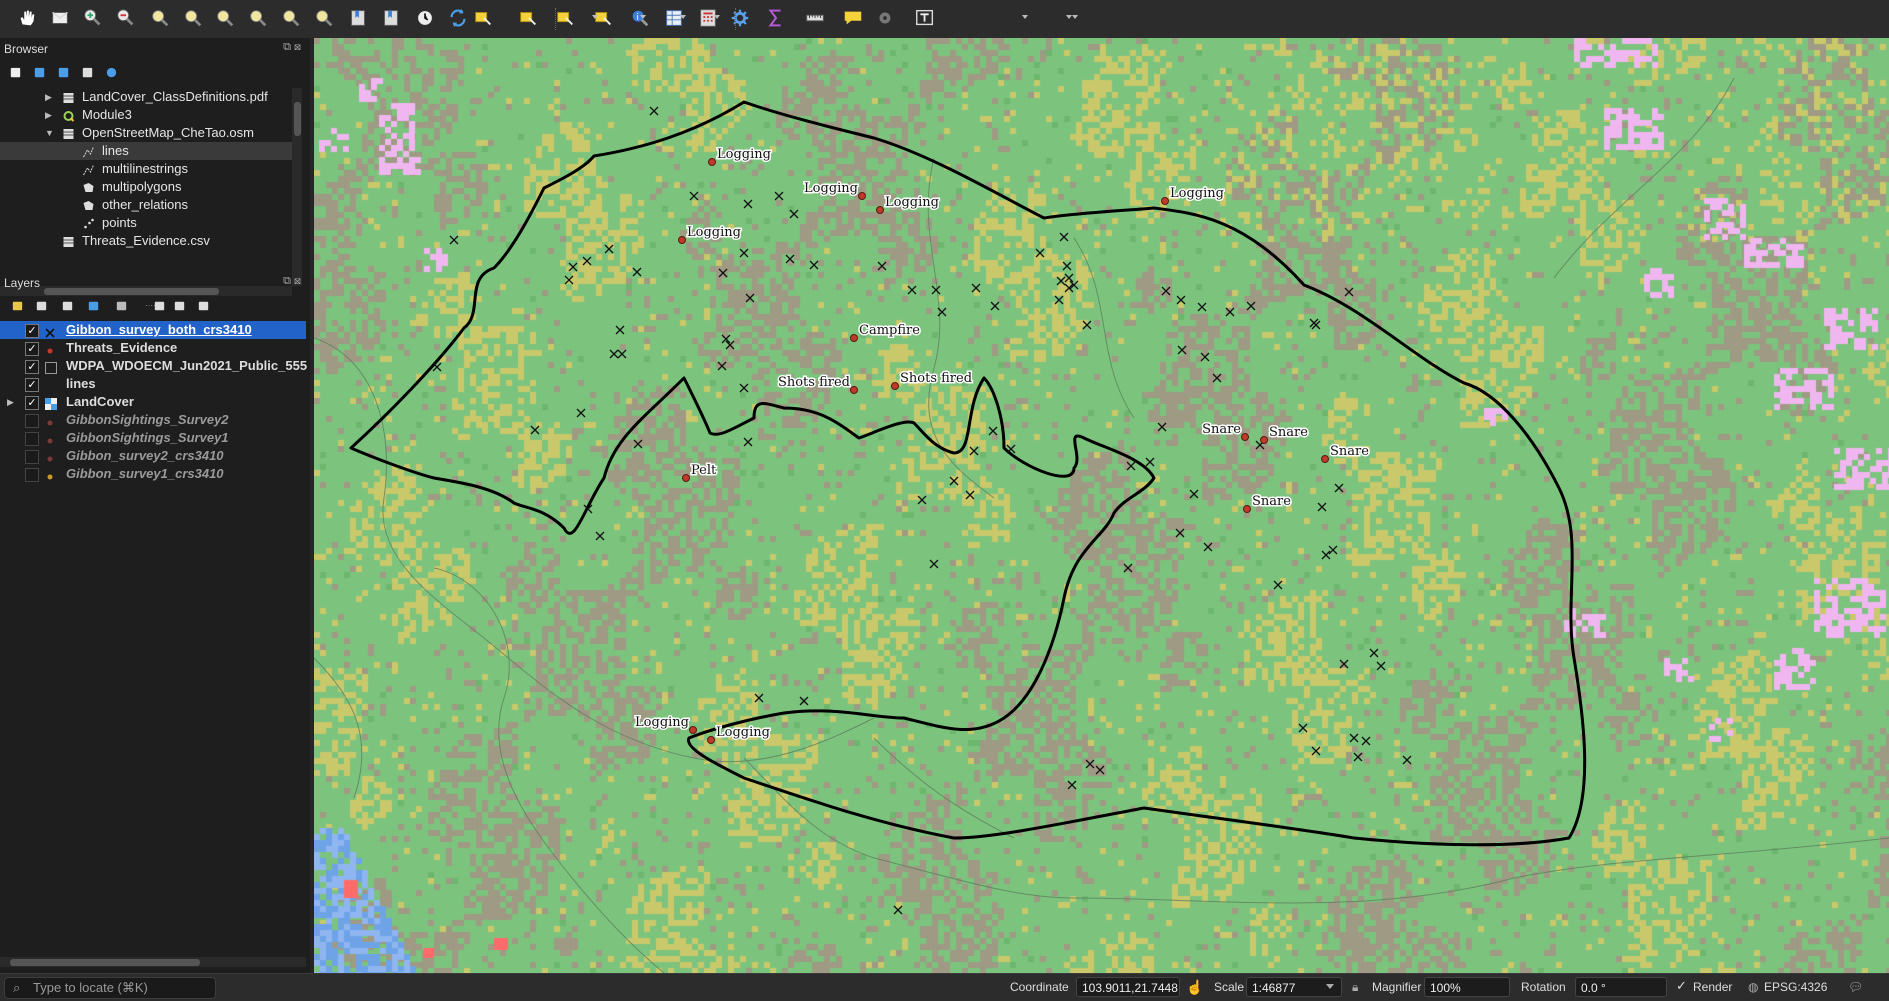 This screenshot has width=1889, height=1001. What do you see at coordinates (146, 151) in the screenshot?
I see `browser-item: lines` at bounding box center [146, 151].